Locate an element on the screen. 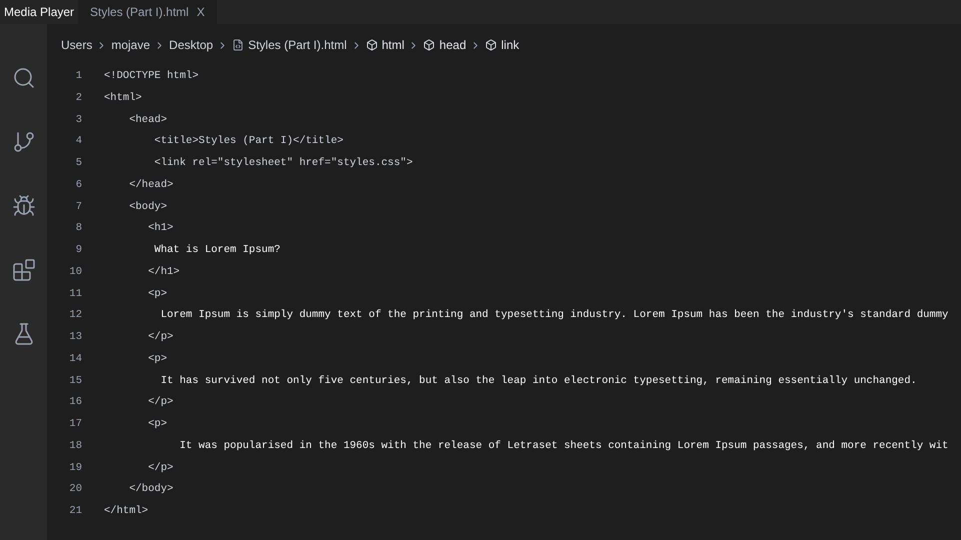  code-line: <link rel="stylesheet" href="styles.css"> is located at coordinates (283, 163).